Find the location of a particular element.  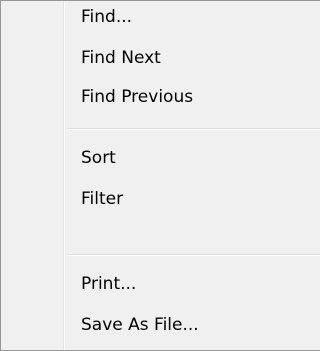

menu-item-find-next: Find Next is located at coordinates (121, 58).